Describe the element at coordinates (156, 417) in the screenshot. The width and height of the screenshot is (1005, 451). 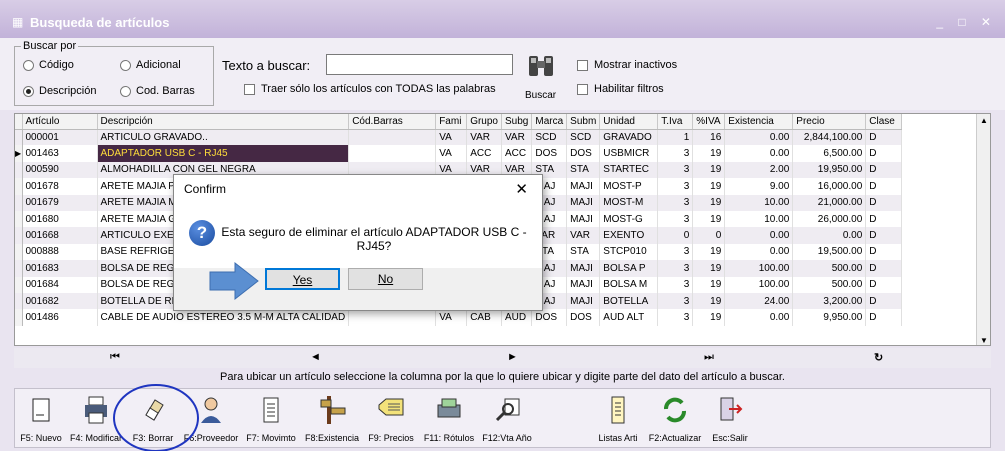
I see `annotation-circle` at that location.